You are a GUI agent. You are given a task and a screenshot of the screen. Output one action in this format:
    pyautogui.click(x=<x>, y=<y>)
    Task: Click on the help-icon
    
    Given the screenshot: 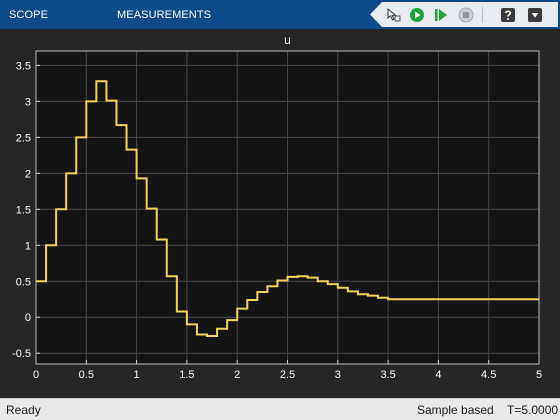 What is the action you would take?
    pyautogui.click(x=508, y=15)
    